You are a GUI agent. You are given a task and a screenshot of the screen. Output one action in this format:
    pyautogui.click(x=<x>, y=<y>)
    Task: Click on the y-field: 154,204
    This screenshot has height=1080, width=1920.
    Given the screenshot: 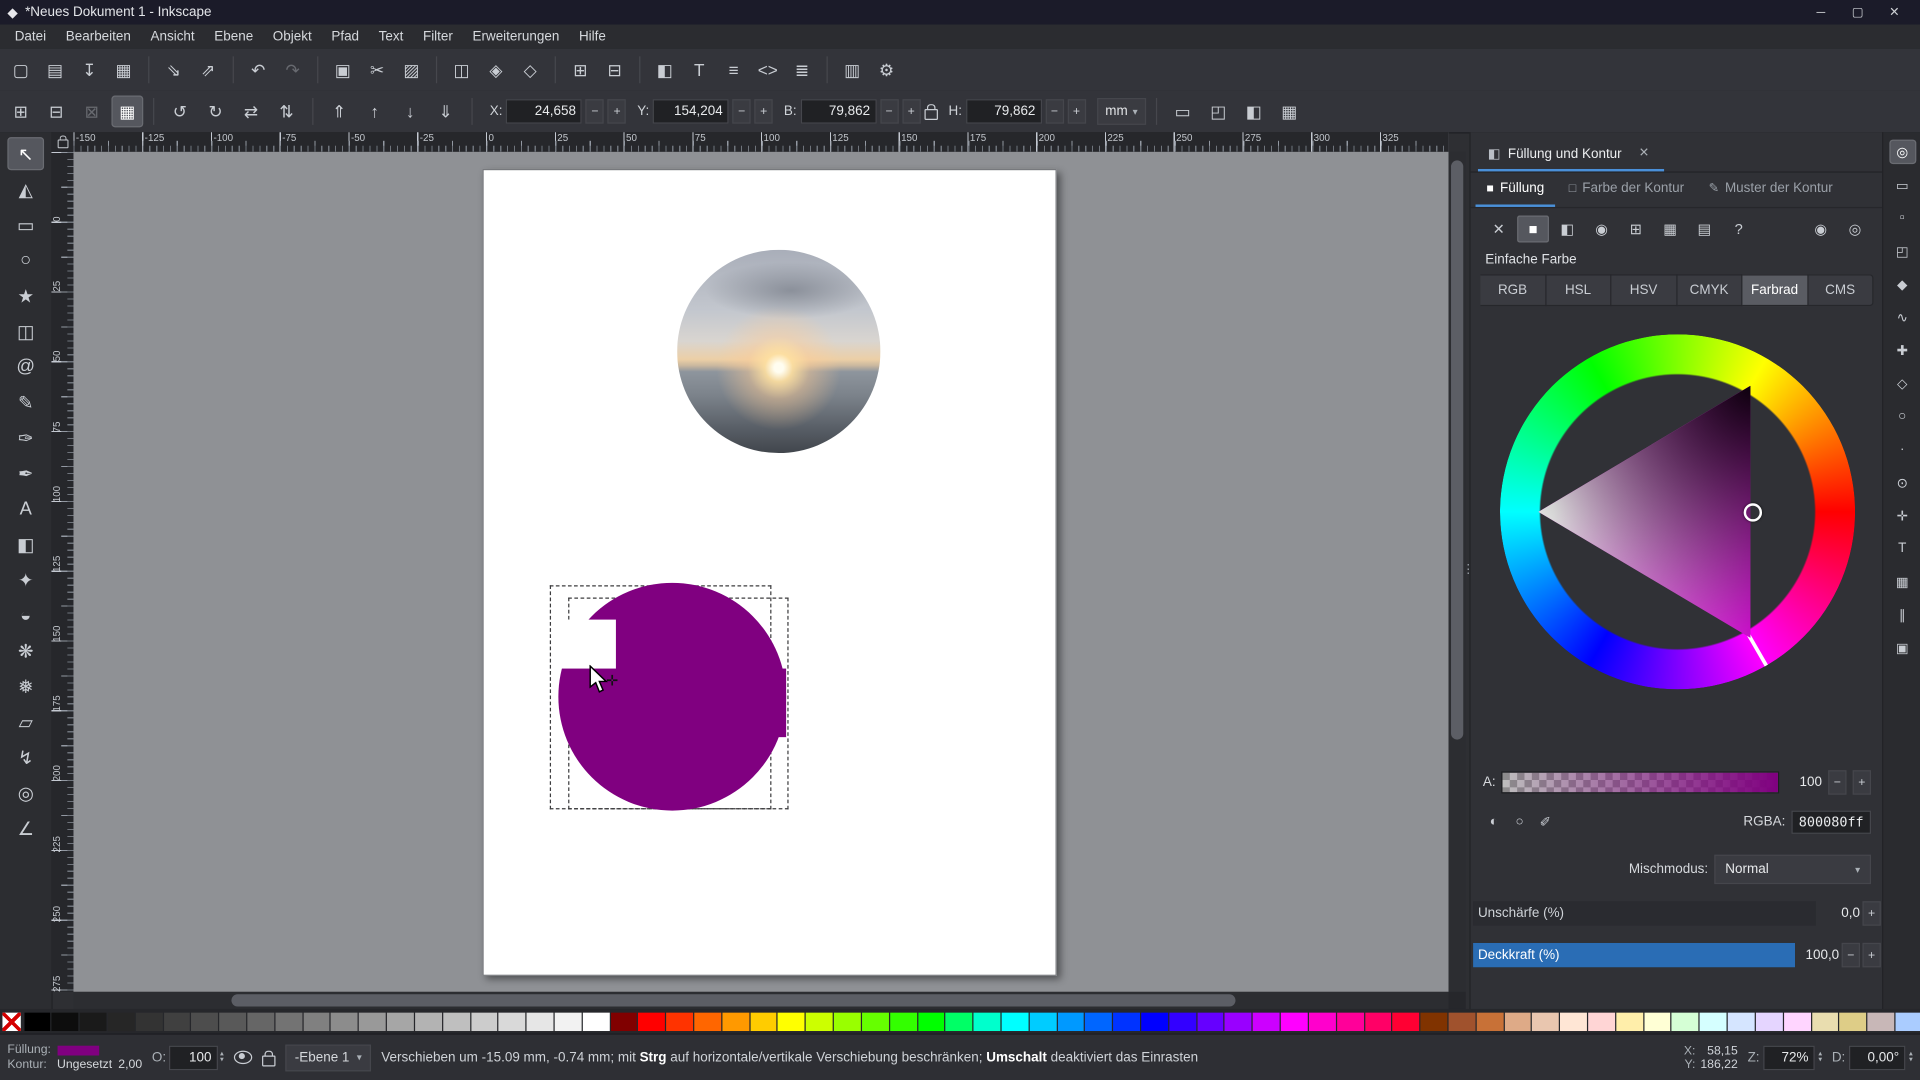 What is the action you would take?
    pyautogui.click(x=690, y=111)
    